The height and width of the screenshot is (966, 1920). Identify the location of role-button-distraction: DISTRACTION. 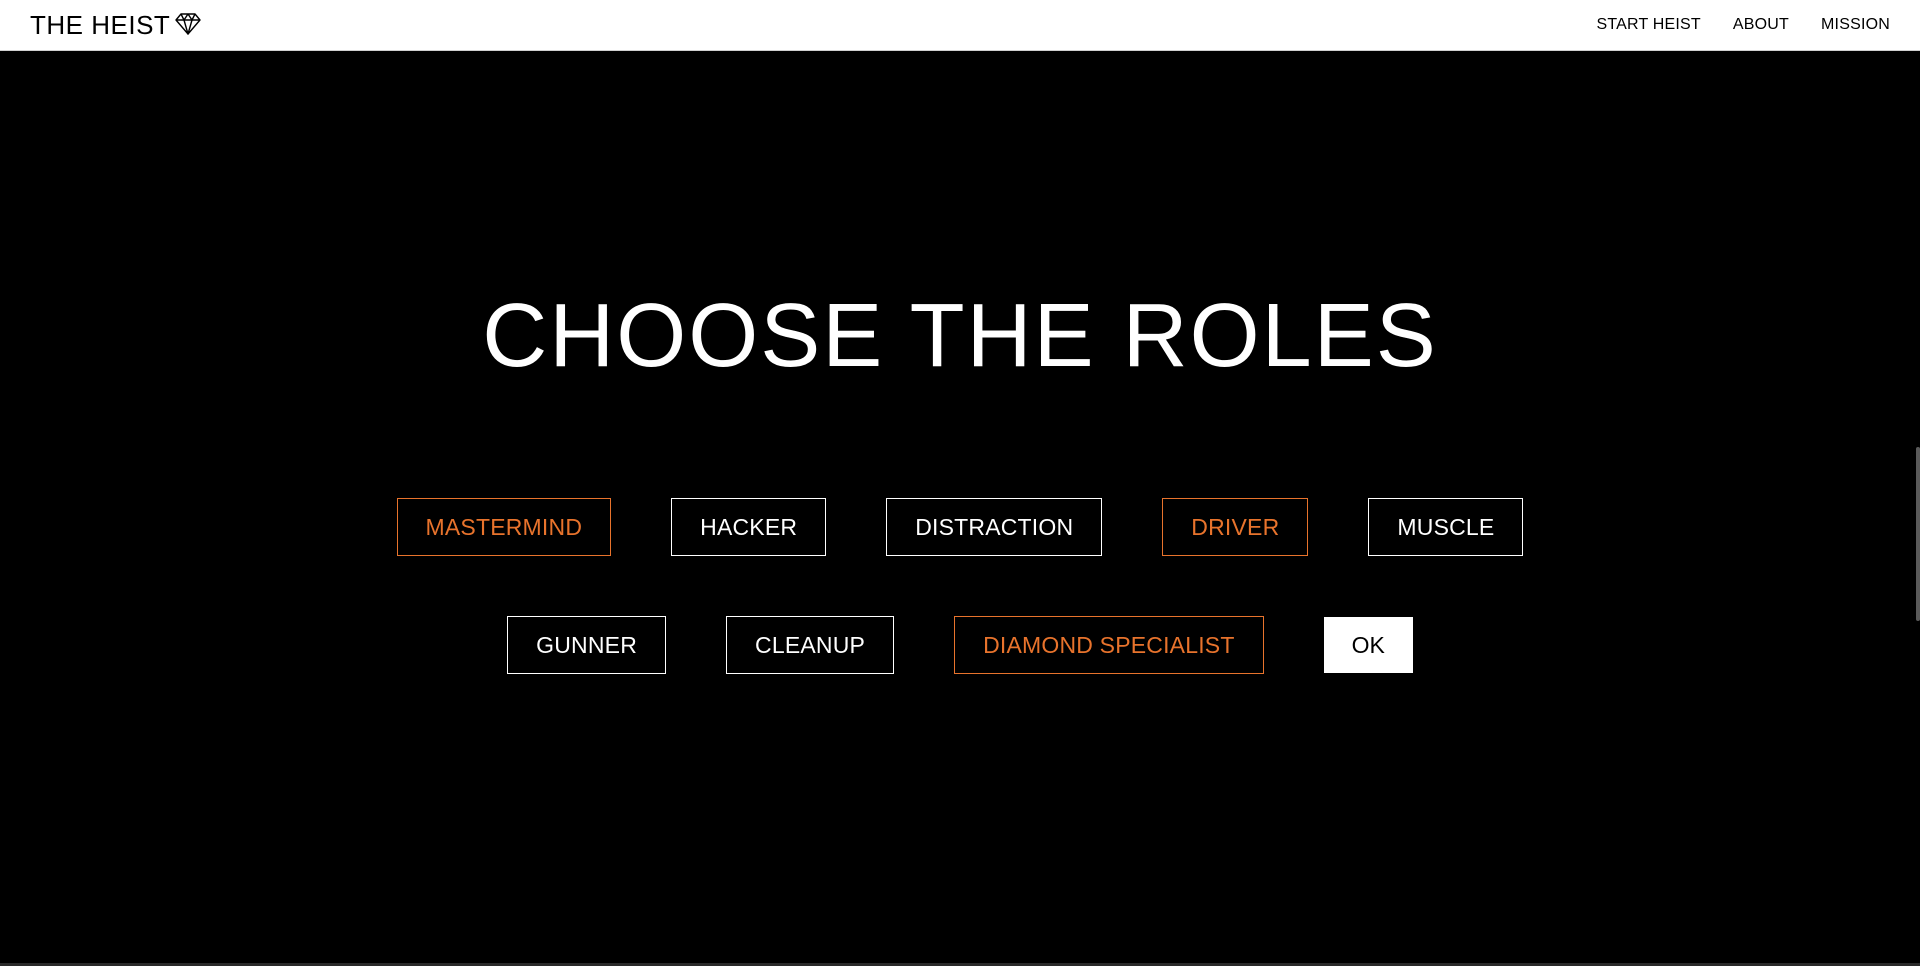
(994, 527).